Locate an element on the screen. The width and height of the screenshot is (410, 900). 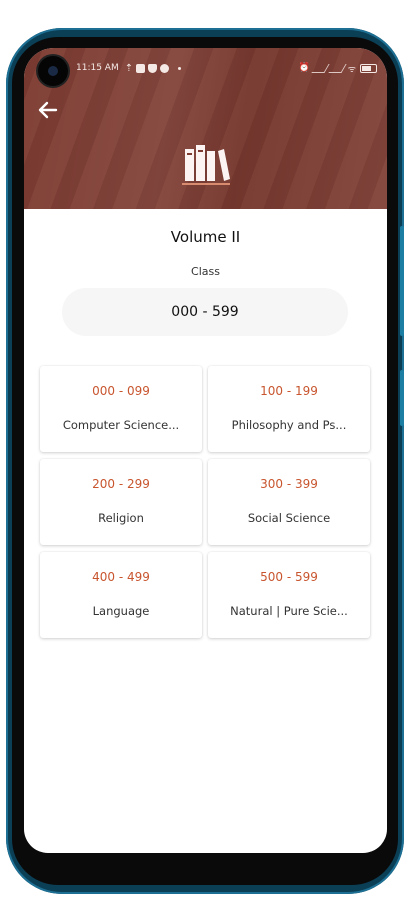
category-card-400: 400 - 499 Language is located at coordinates (121, 595).